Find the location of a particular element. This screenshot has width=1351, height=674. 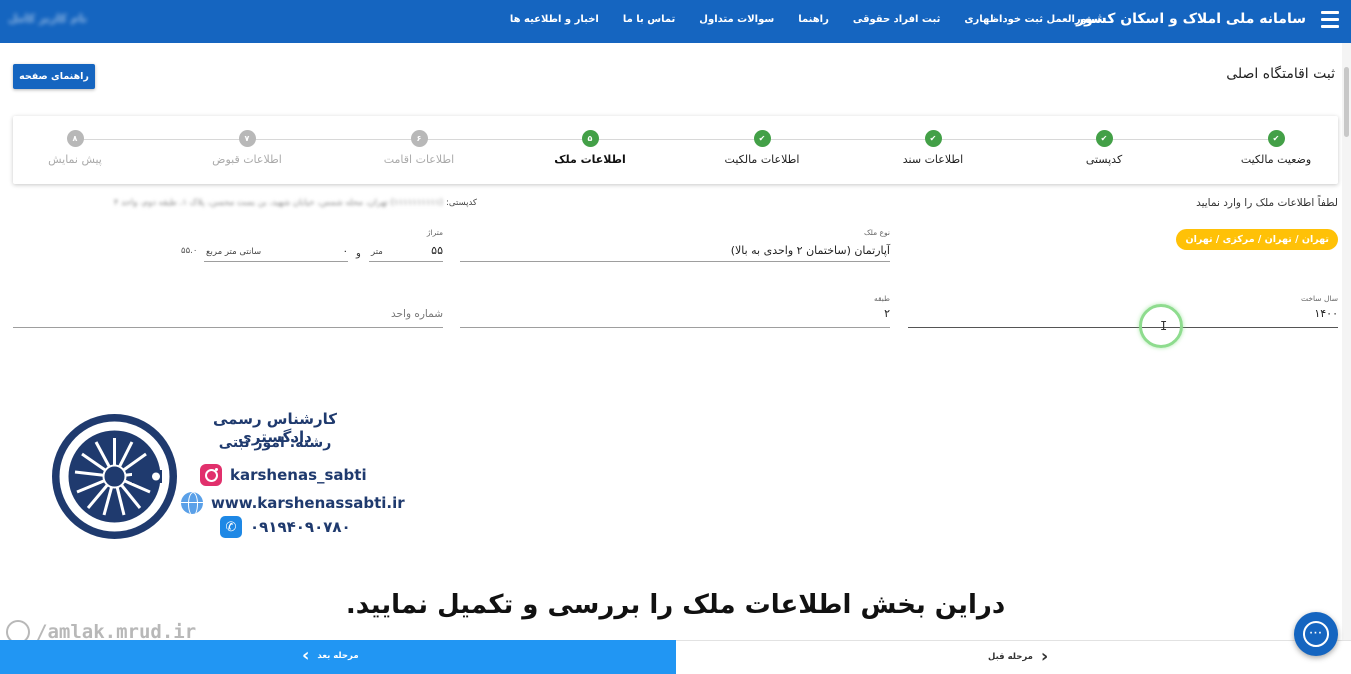

phone-row: ✆ ۰۹۱۹۴۰۹۰۷۸۰ is located at coordinates (285, 527).